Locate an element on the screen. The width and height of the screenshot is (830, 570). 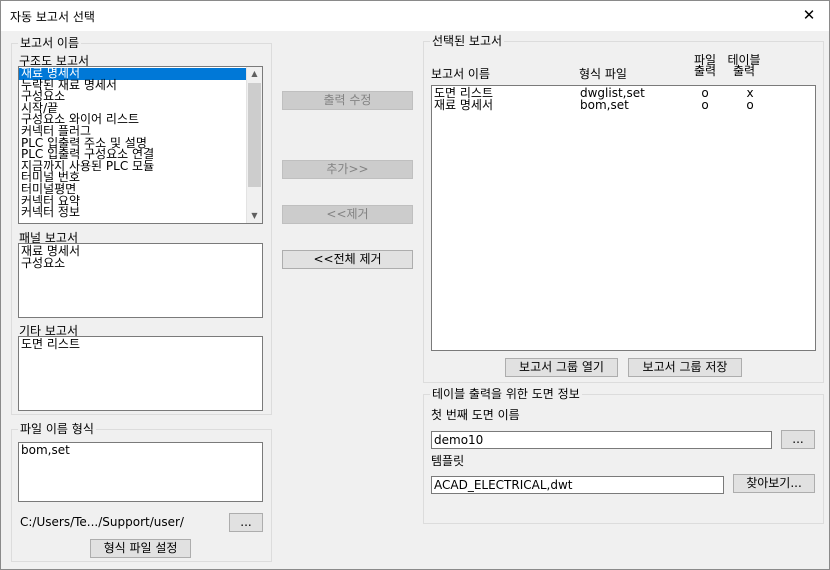
add-button: 추가>> is located at coordinates (347, 169).